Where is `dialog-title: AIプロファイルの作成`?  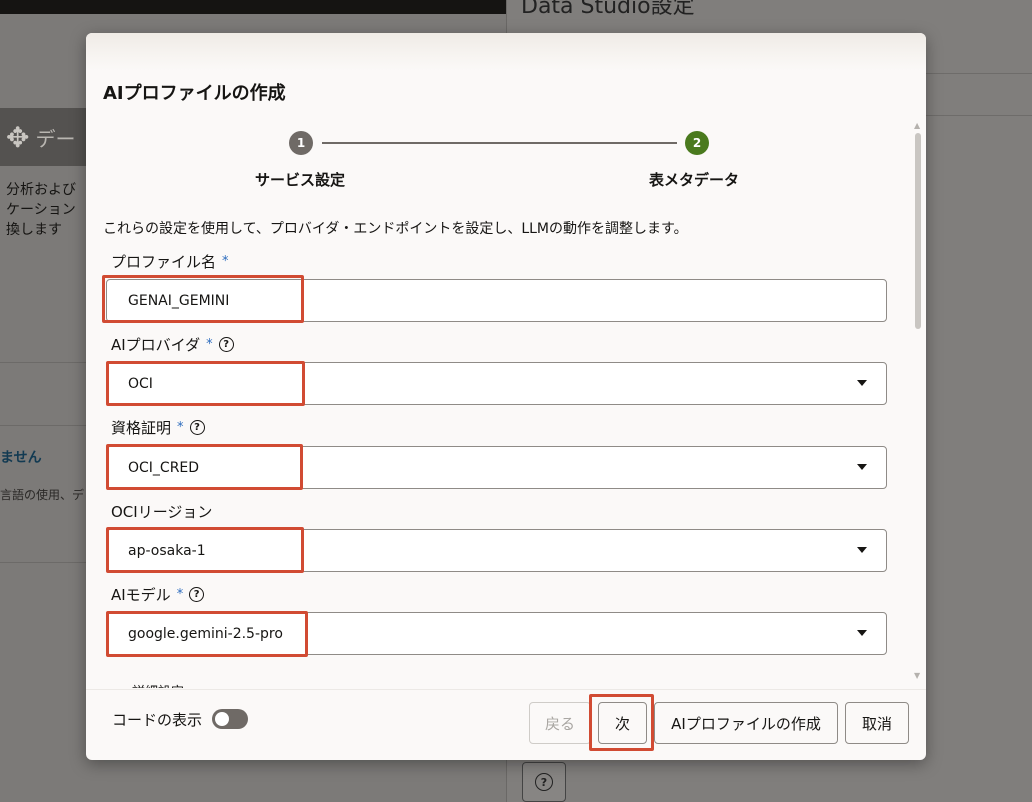
dialog-title: AIプロファイルの作成 is located at coordinates (194, 93).